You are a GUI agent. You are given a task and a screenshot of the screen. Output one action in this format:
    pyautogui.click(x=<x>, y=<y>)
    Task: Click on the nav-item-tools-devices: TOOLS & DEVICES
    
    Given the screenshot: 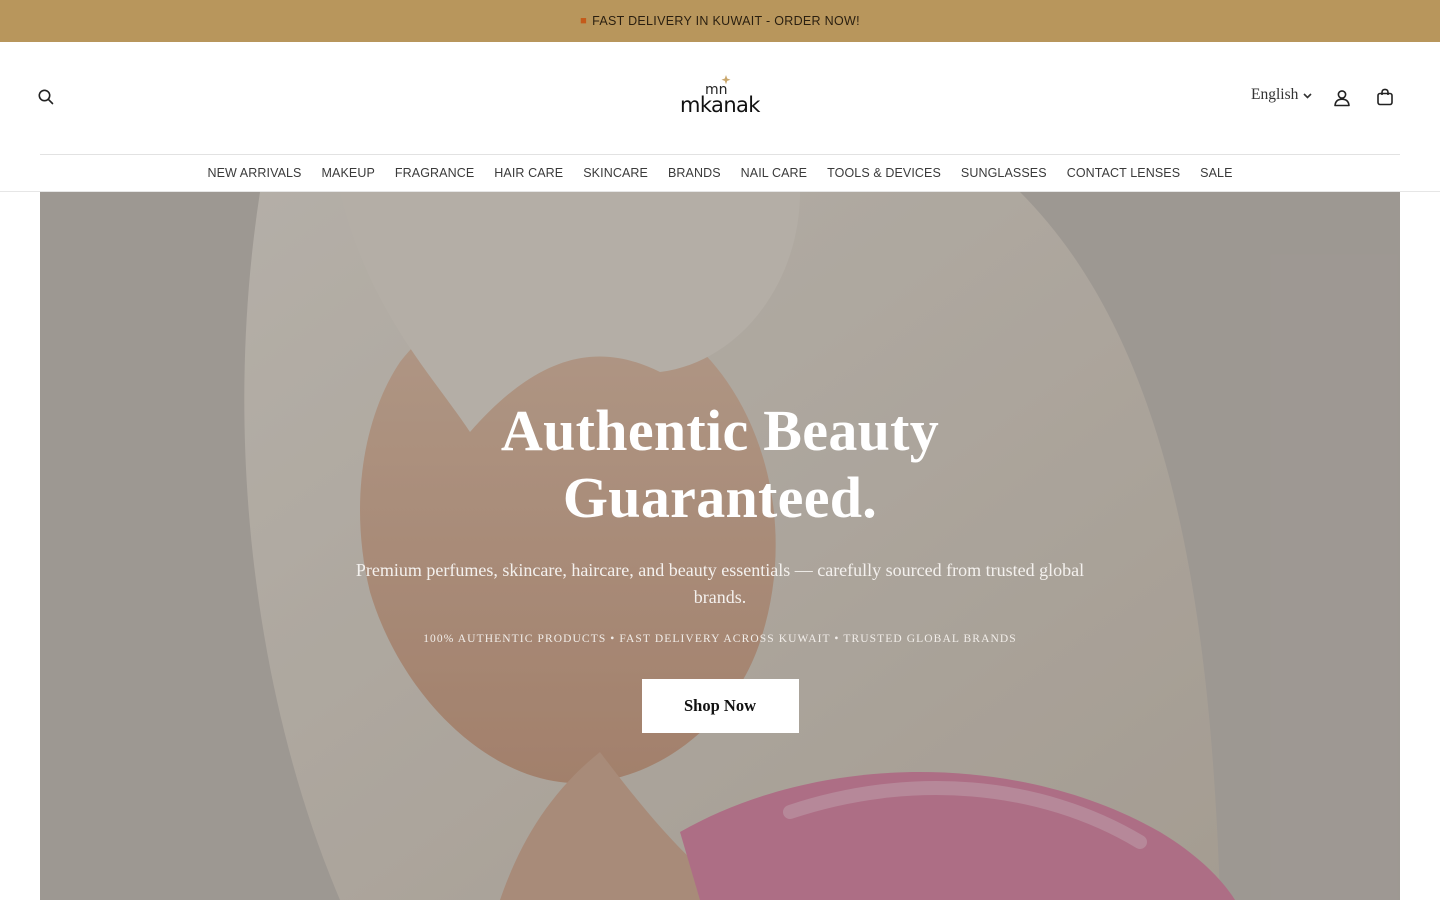 What is the action you would take?
    pyautogui.click(x=884, y=173)
    